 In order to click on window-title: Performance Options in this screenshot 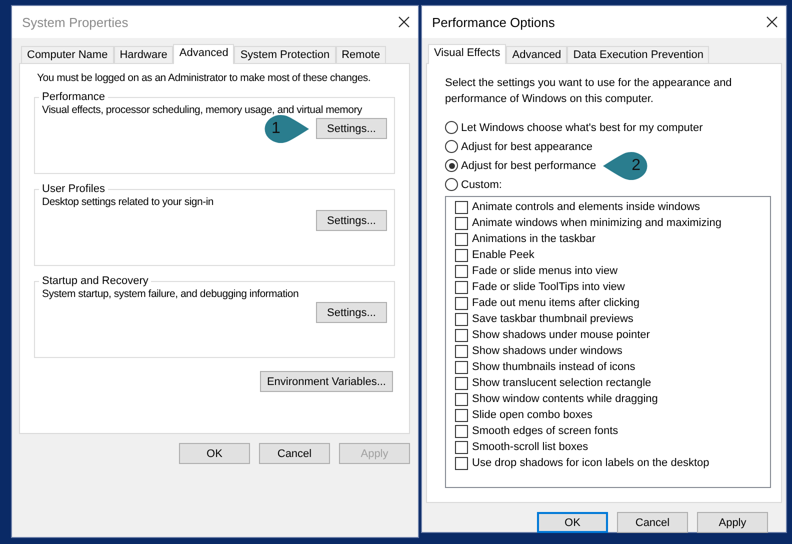, I will do `click(493, 22)`.